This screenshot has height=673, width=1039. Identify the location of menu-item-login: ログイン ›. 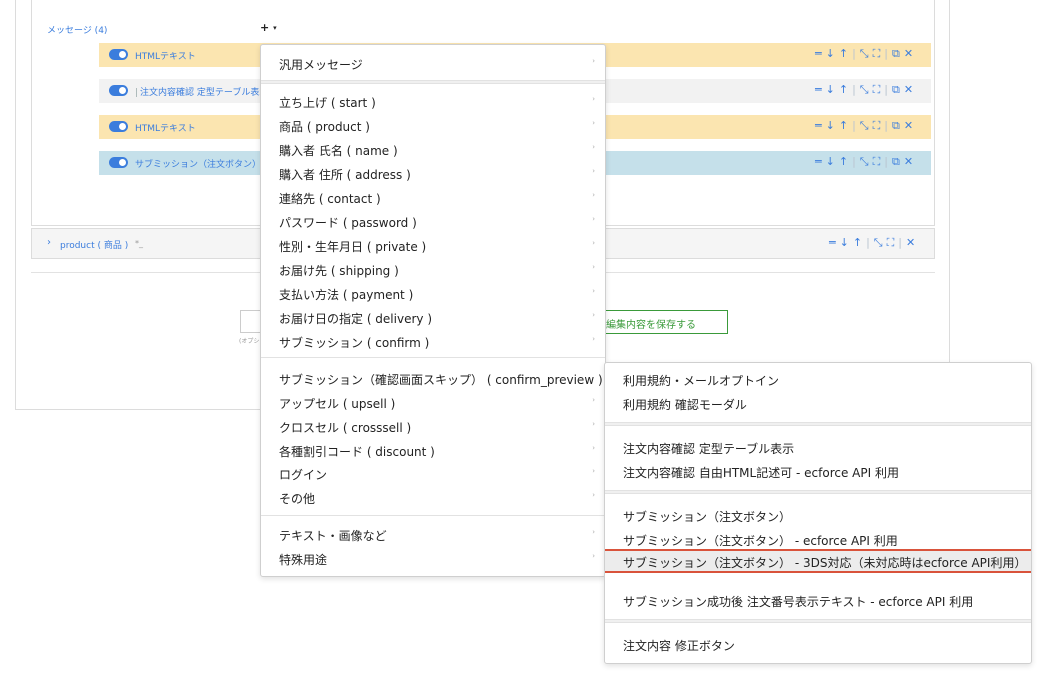
(433, 473).